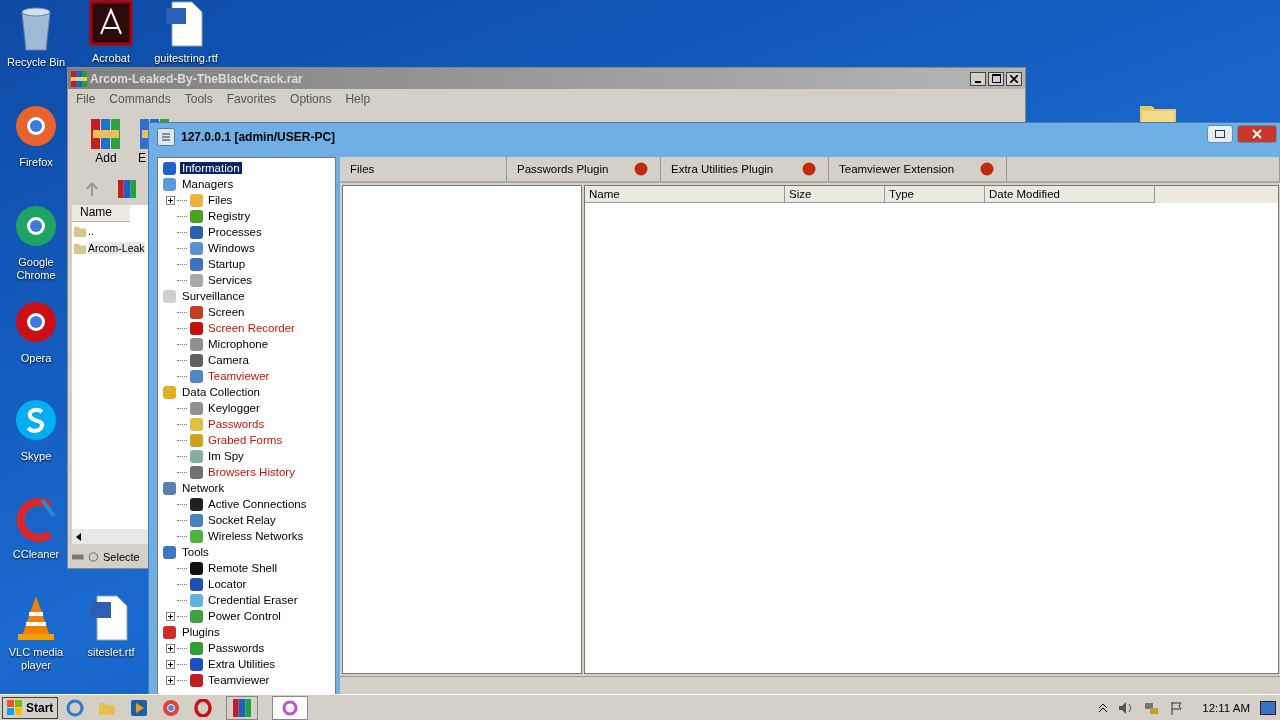  I want to click on menu-item: Commands, so click(140, 99).